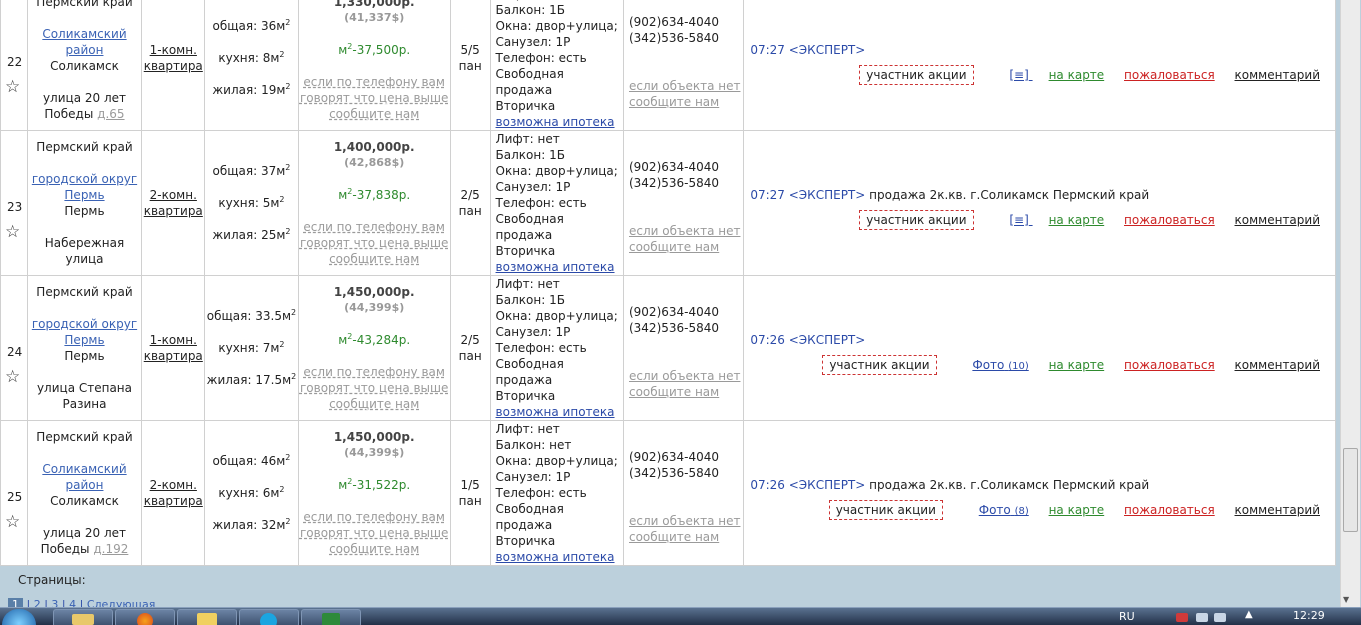 This screenshot has width=1361, height=625. I want to click on taskbar-excel-button, so click(331, 617).